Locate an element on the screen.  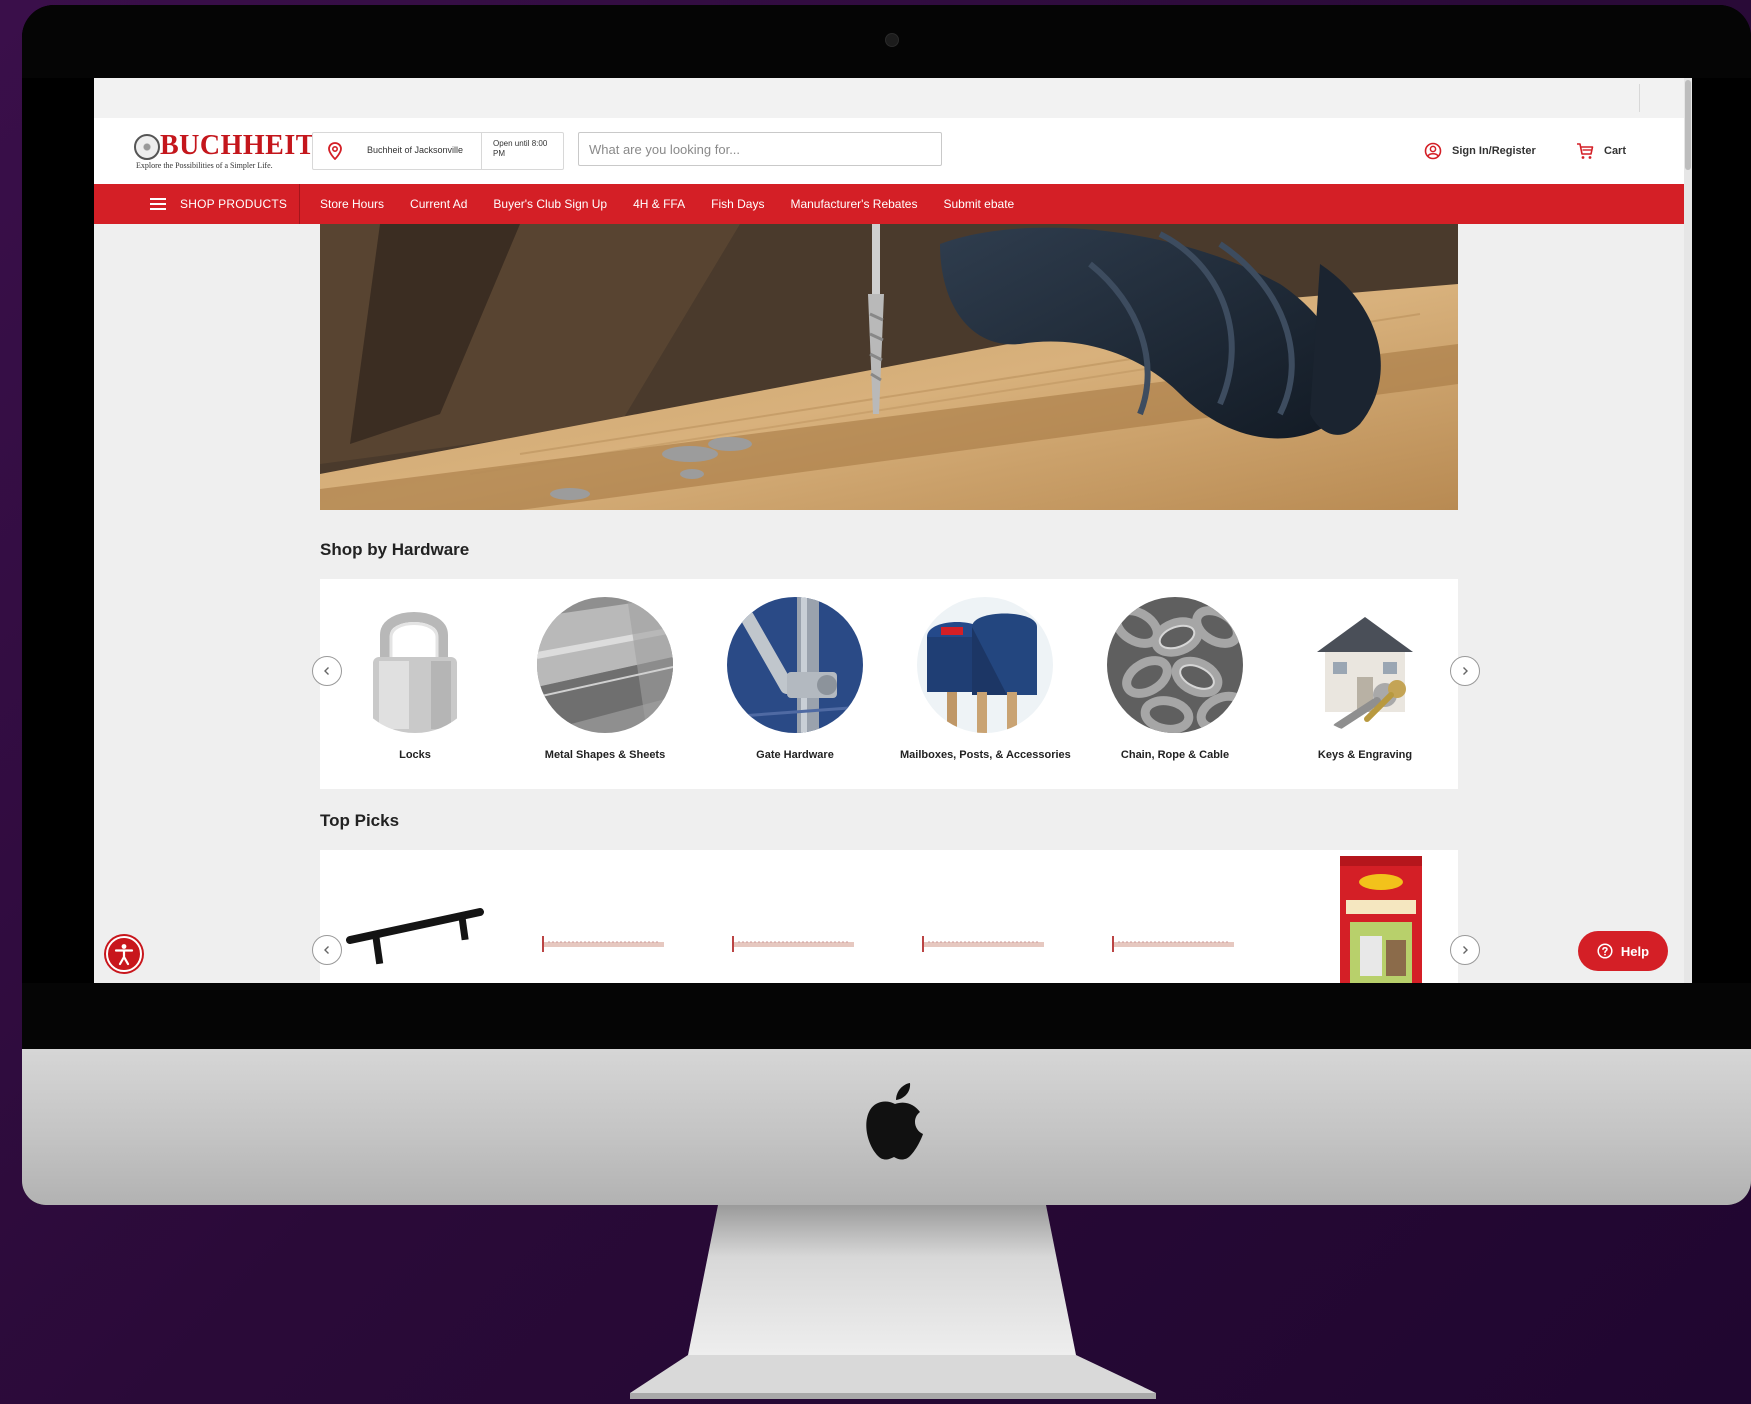
monitor-bezel-bottom is located at coordinates (886, 1016).